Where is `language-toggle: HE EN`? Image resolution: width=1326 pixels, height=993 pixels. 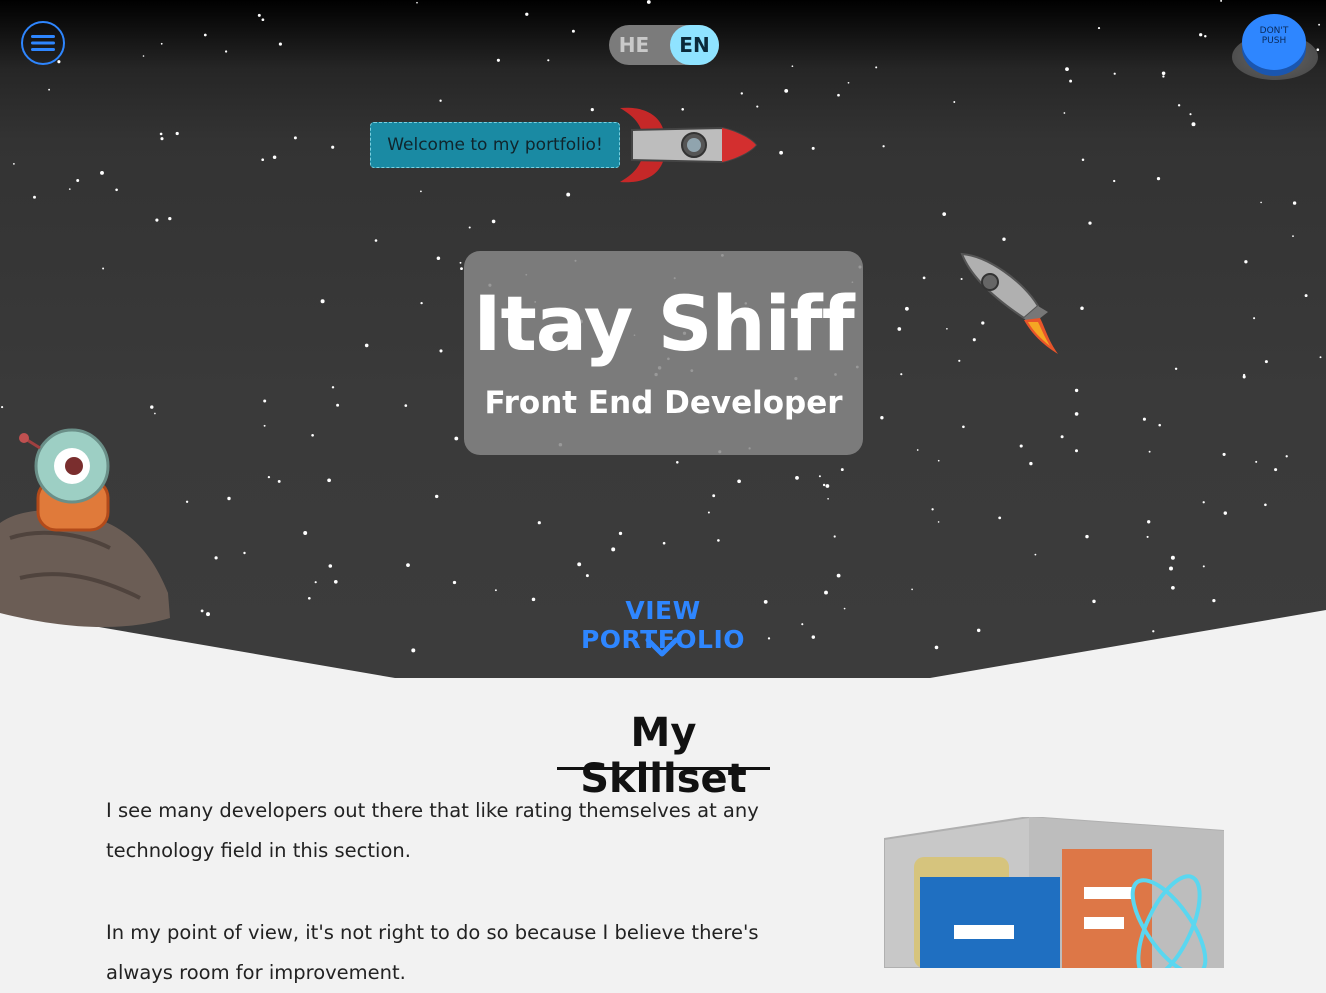 language-toggle: HE EN is located at coordinates (664, 45).